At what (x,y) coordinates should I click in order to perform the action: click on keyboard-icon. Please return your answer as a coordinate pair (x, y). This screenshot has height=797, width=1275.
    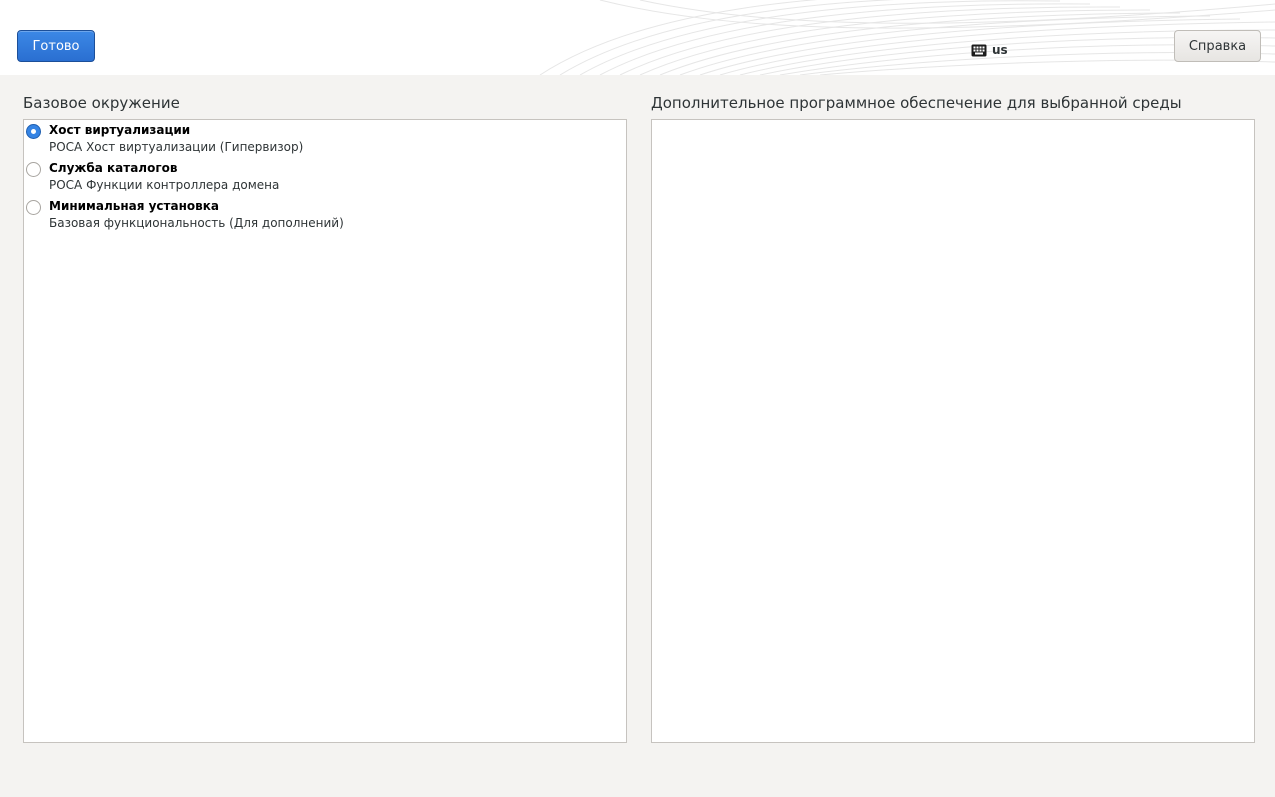
    Looking at the image, I should click on (979, 50).